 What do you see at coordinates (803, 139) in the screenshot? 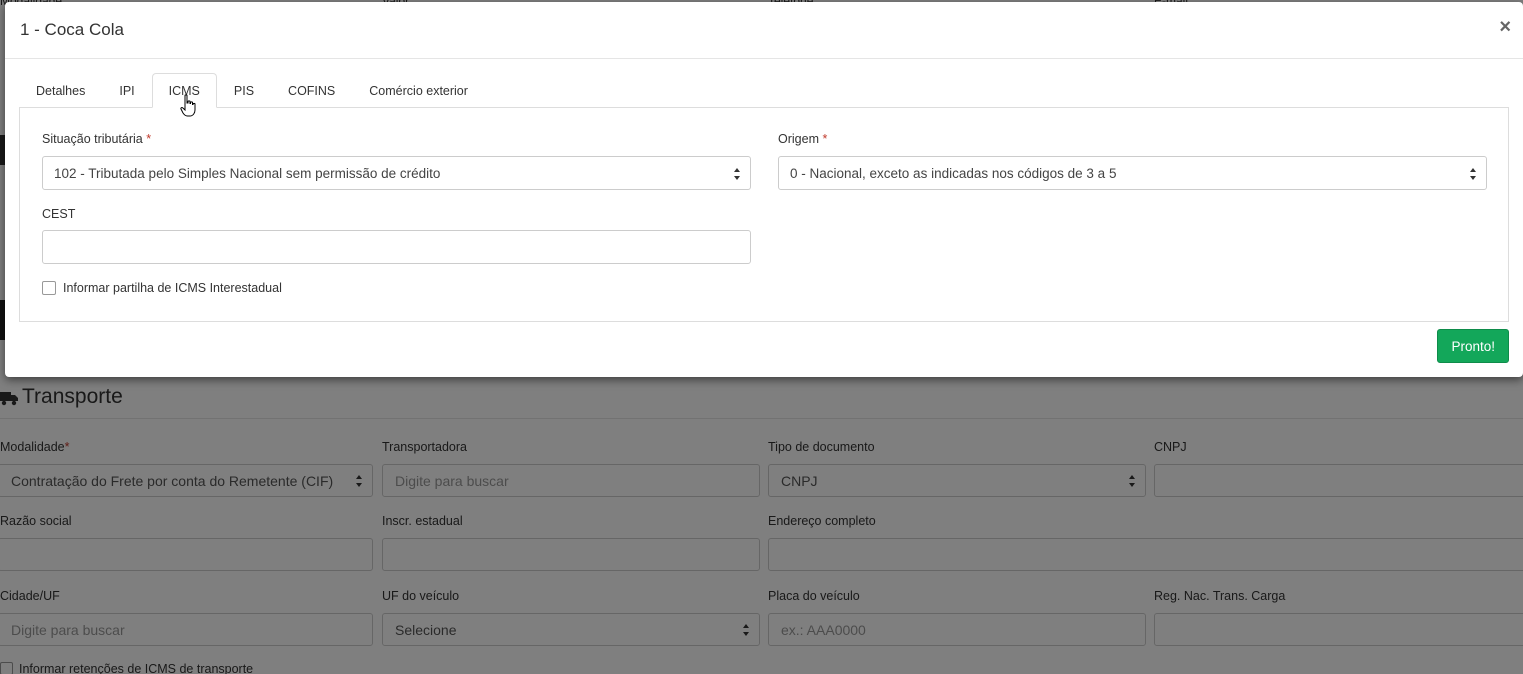
I see `origem-label: Origem *` at bounding box center [803, 139].